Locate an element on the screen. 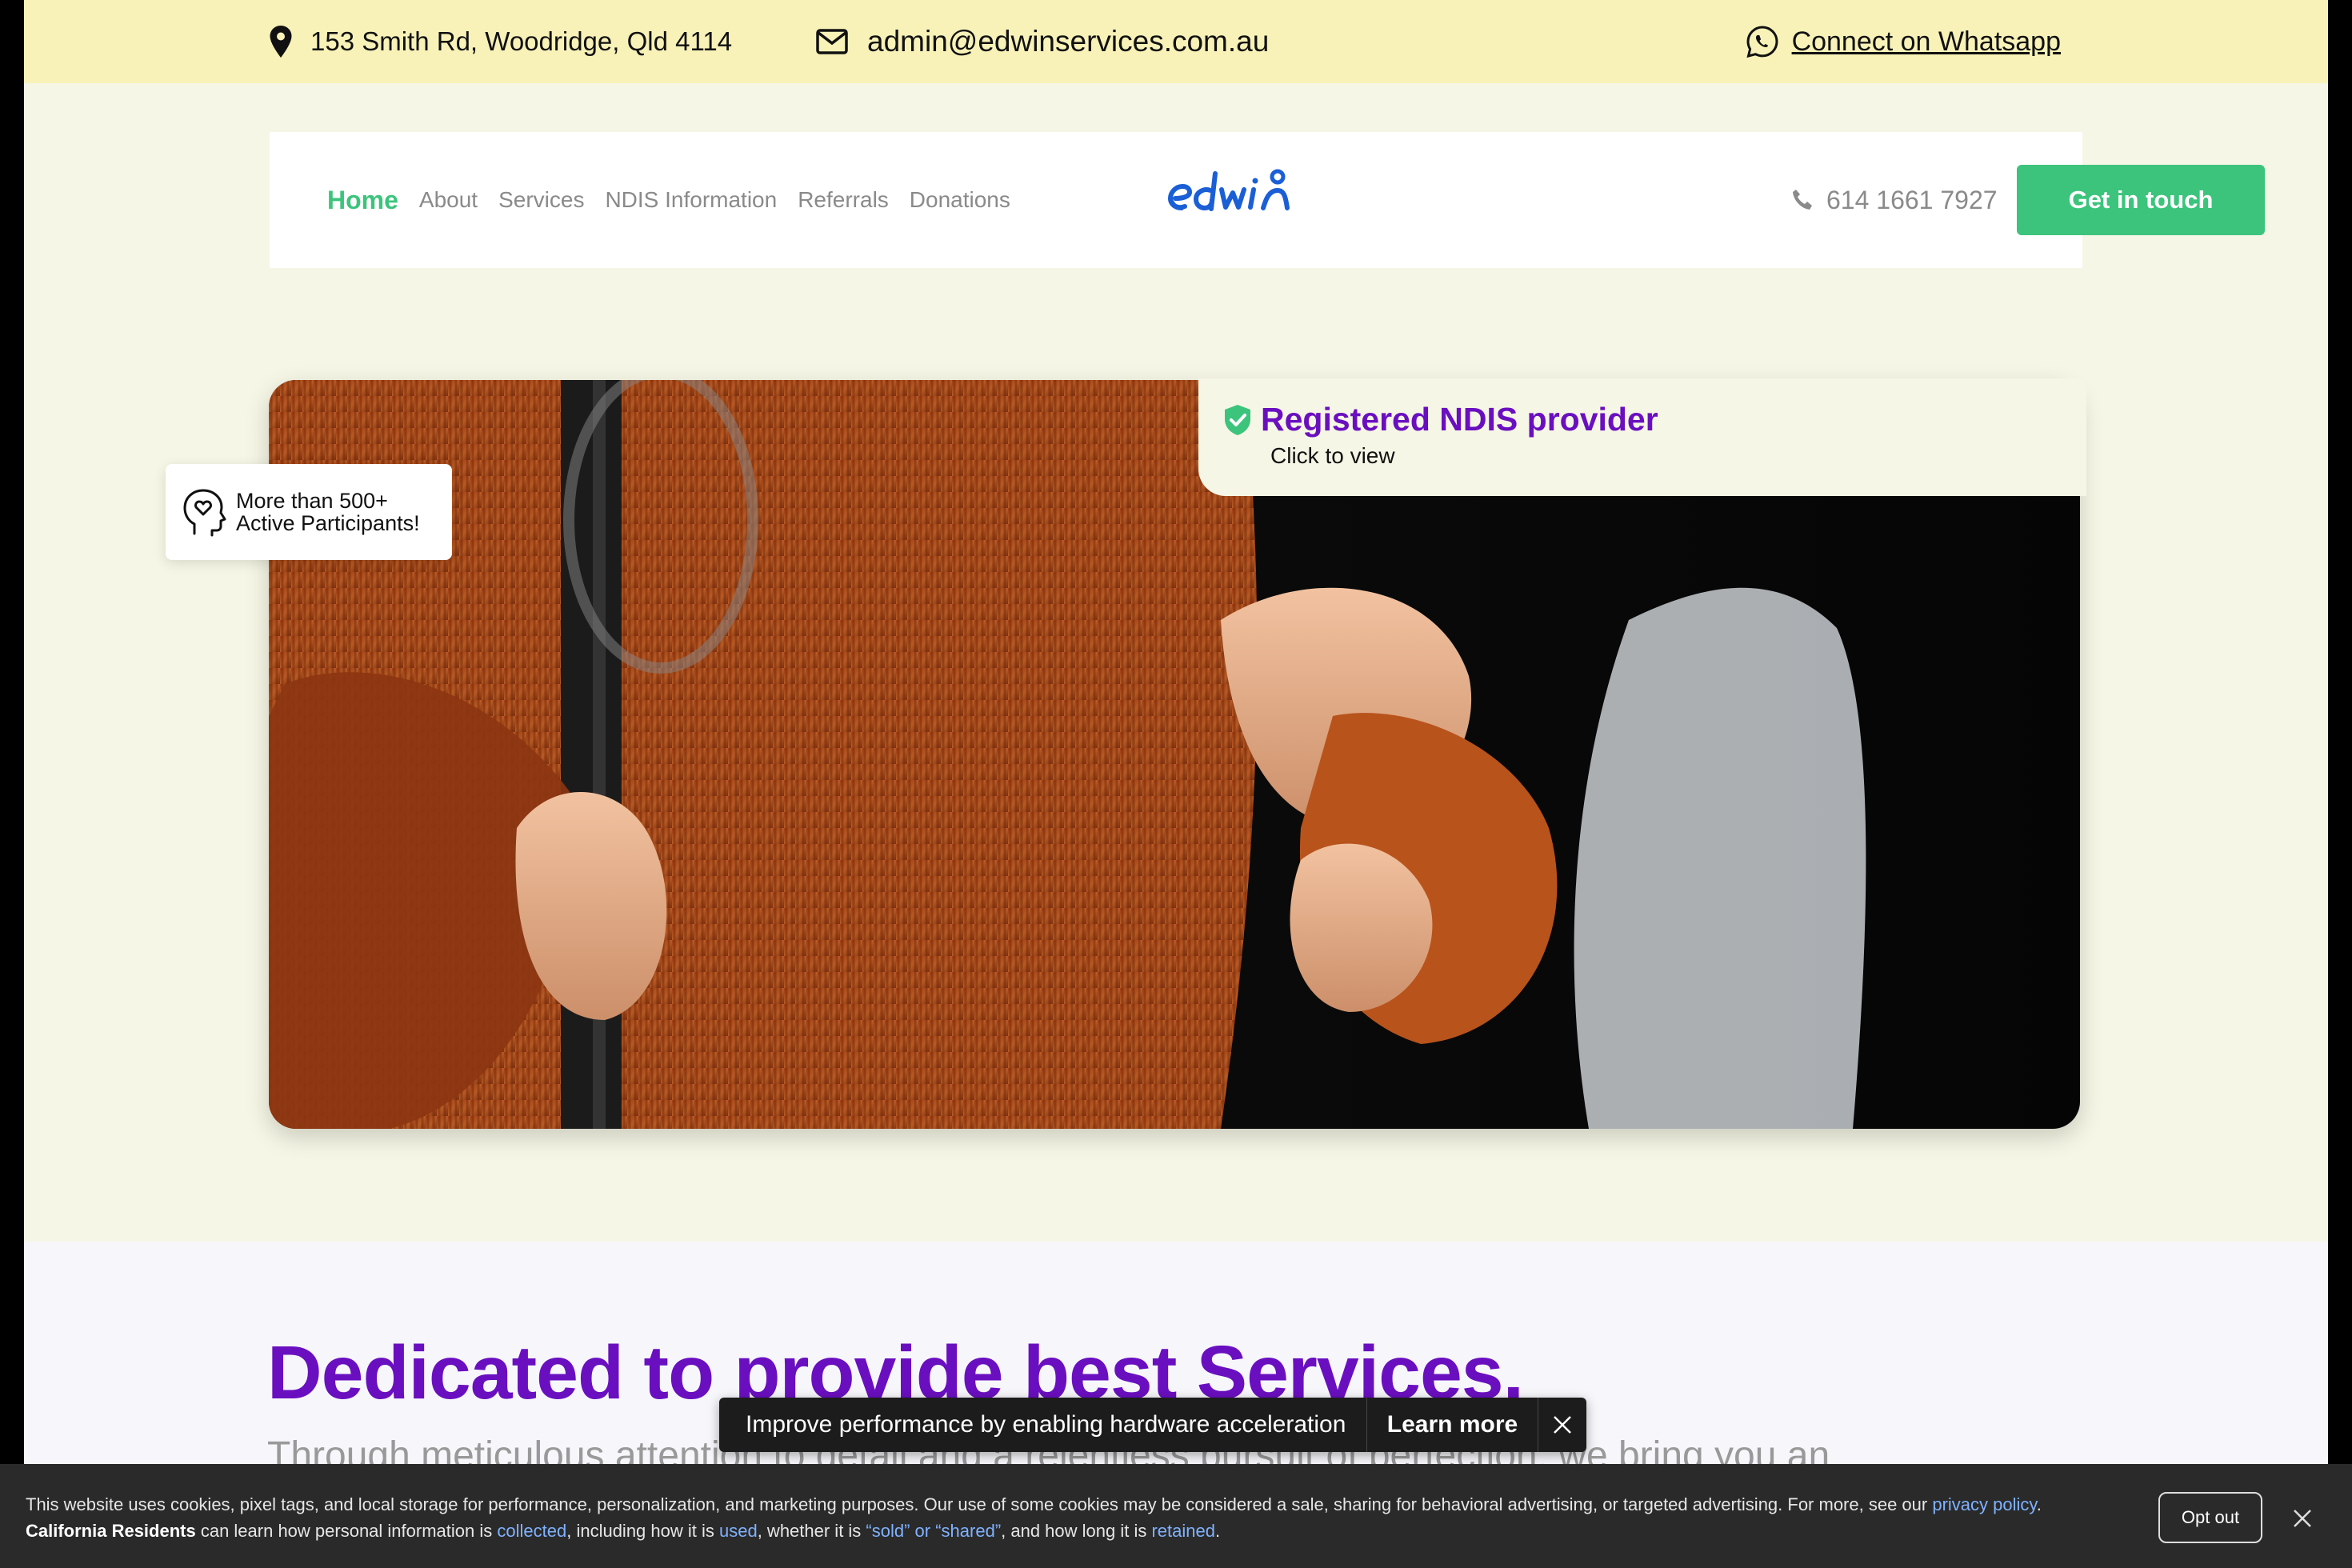  email: admin@edwinservices.com.au is located at coordinates (1042, 41).